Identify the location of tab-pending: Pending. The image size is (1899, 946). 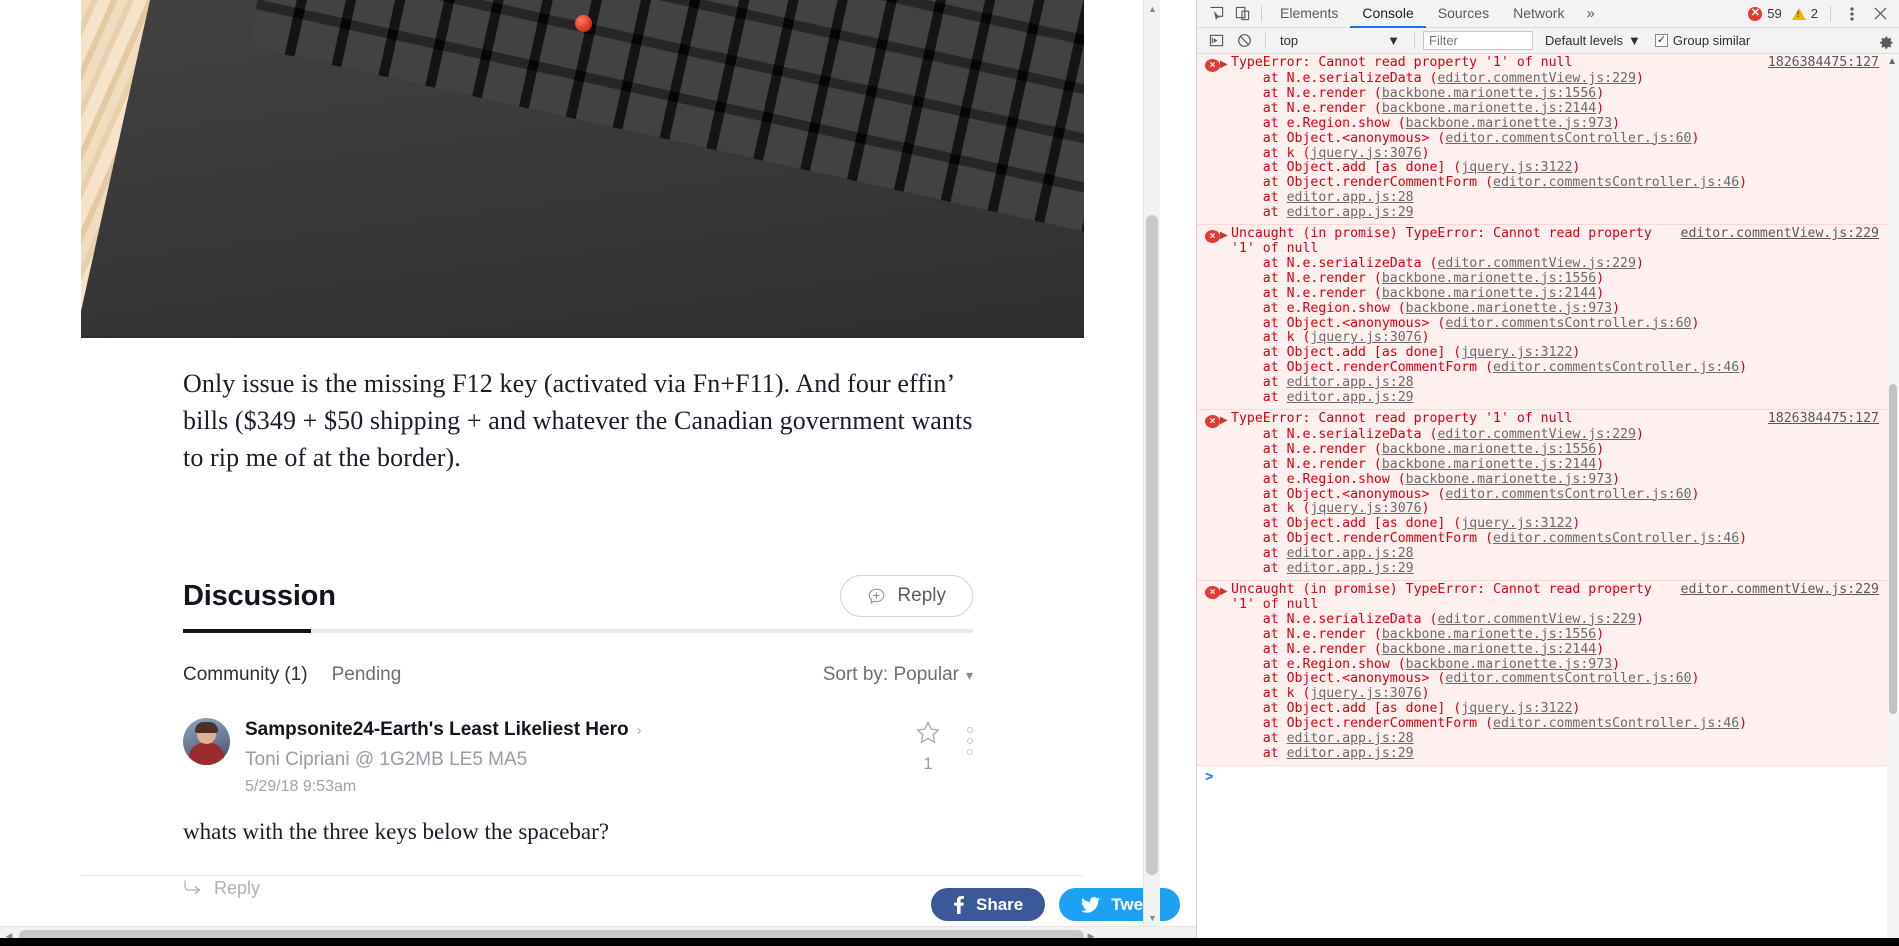
(367, 675).